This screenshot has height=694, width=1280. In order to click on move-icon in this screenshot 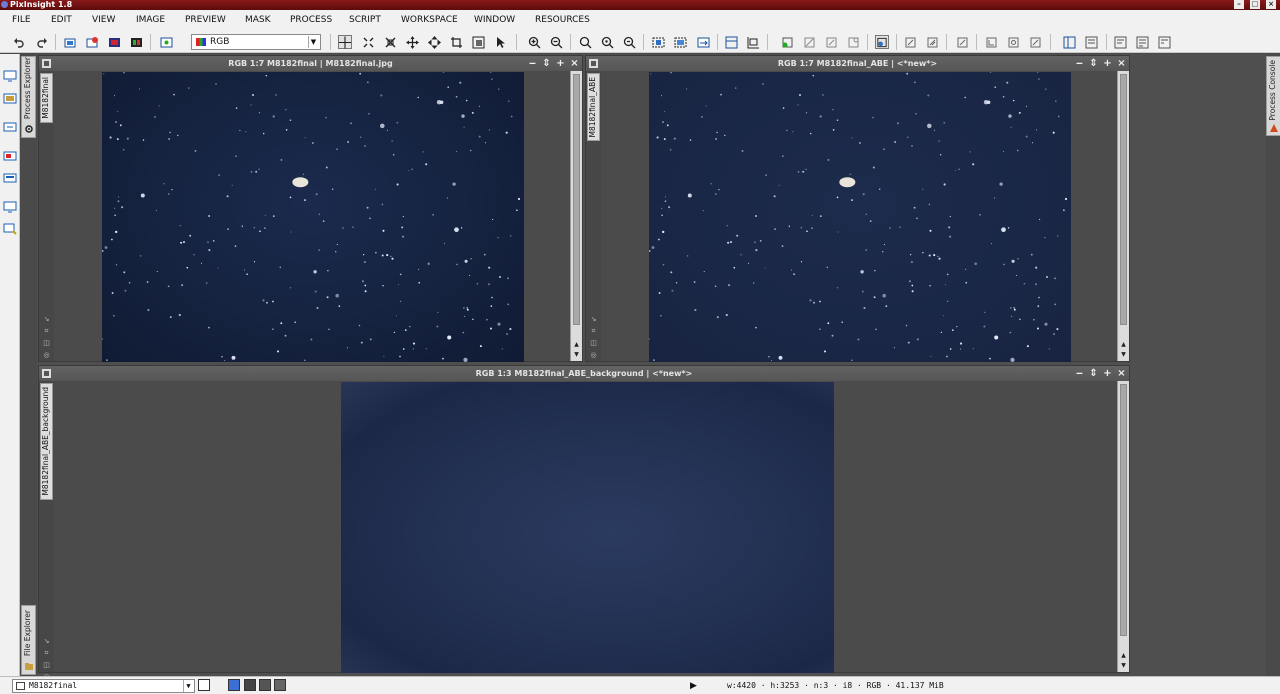, I will do `click(434, 42)`.